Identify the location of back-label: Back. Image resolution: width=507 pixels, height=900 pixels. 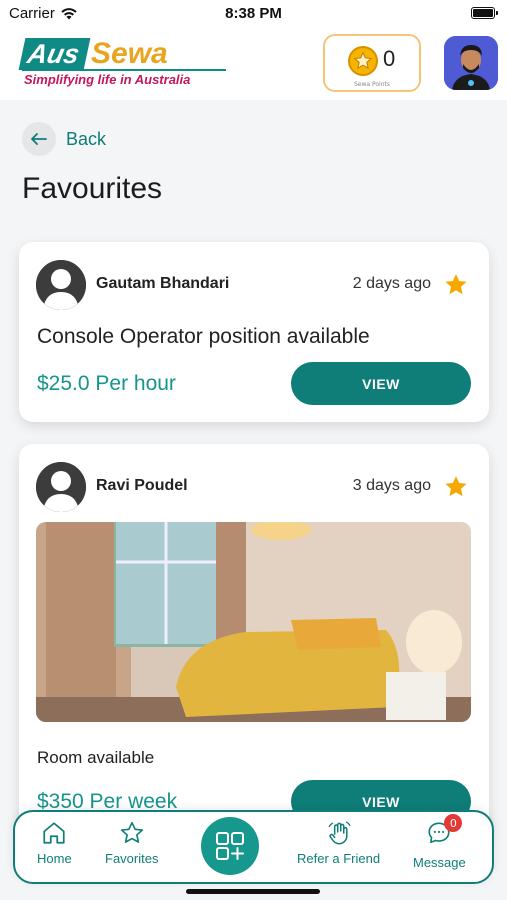
(86, 139).